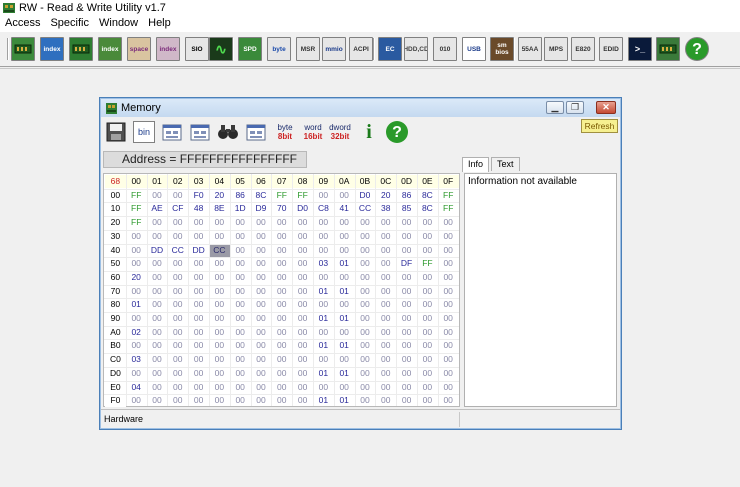 This screenshot has height=487, width=740. I want to click on hex-byte-cell: 02, so click(136, 332).